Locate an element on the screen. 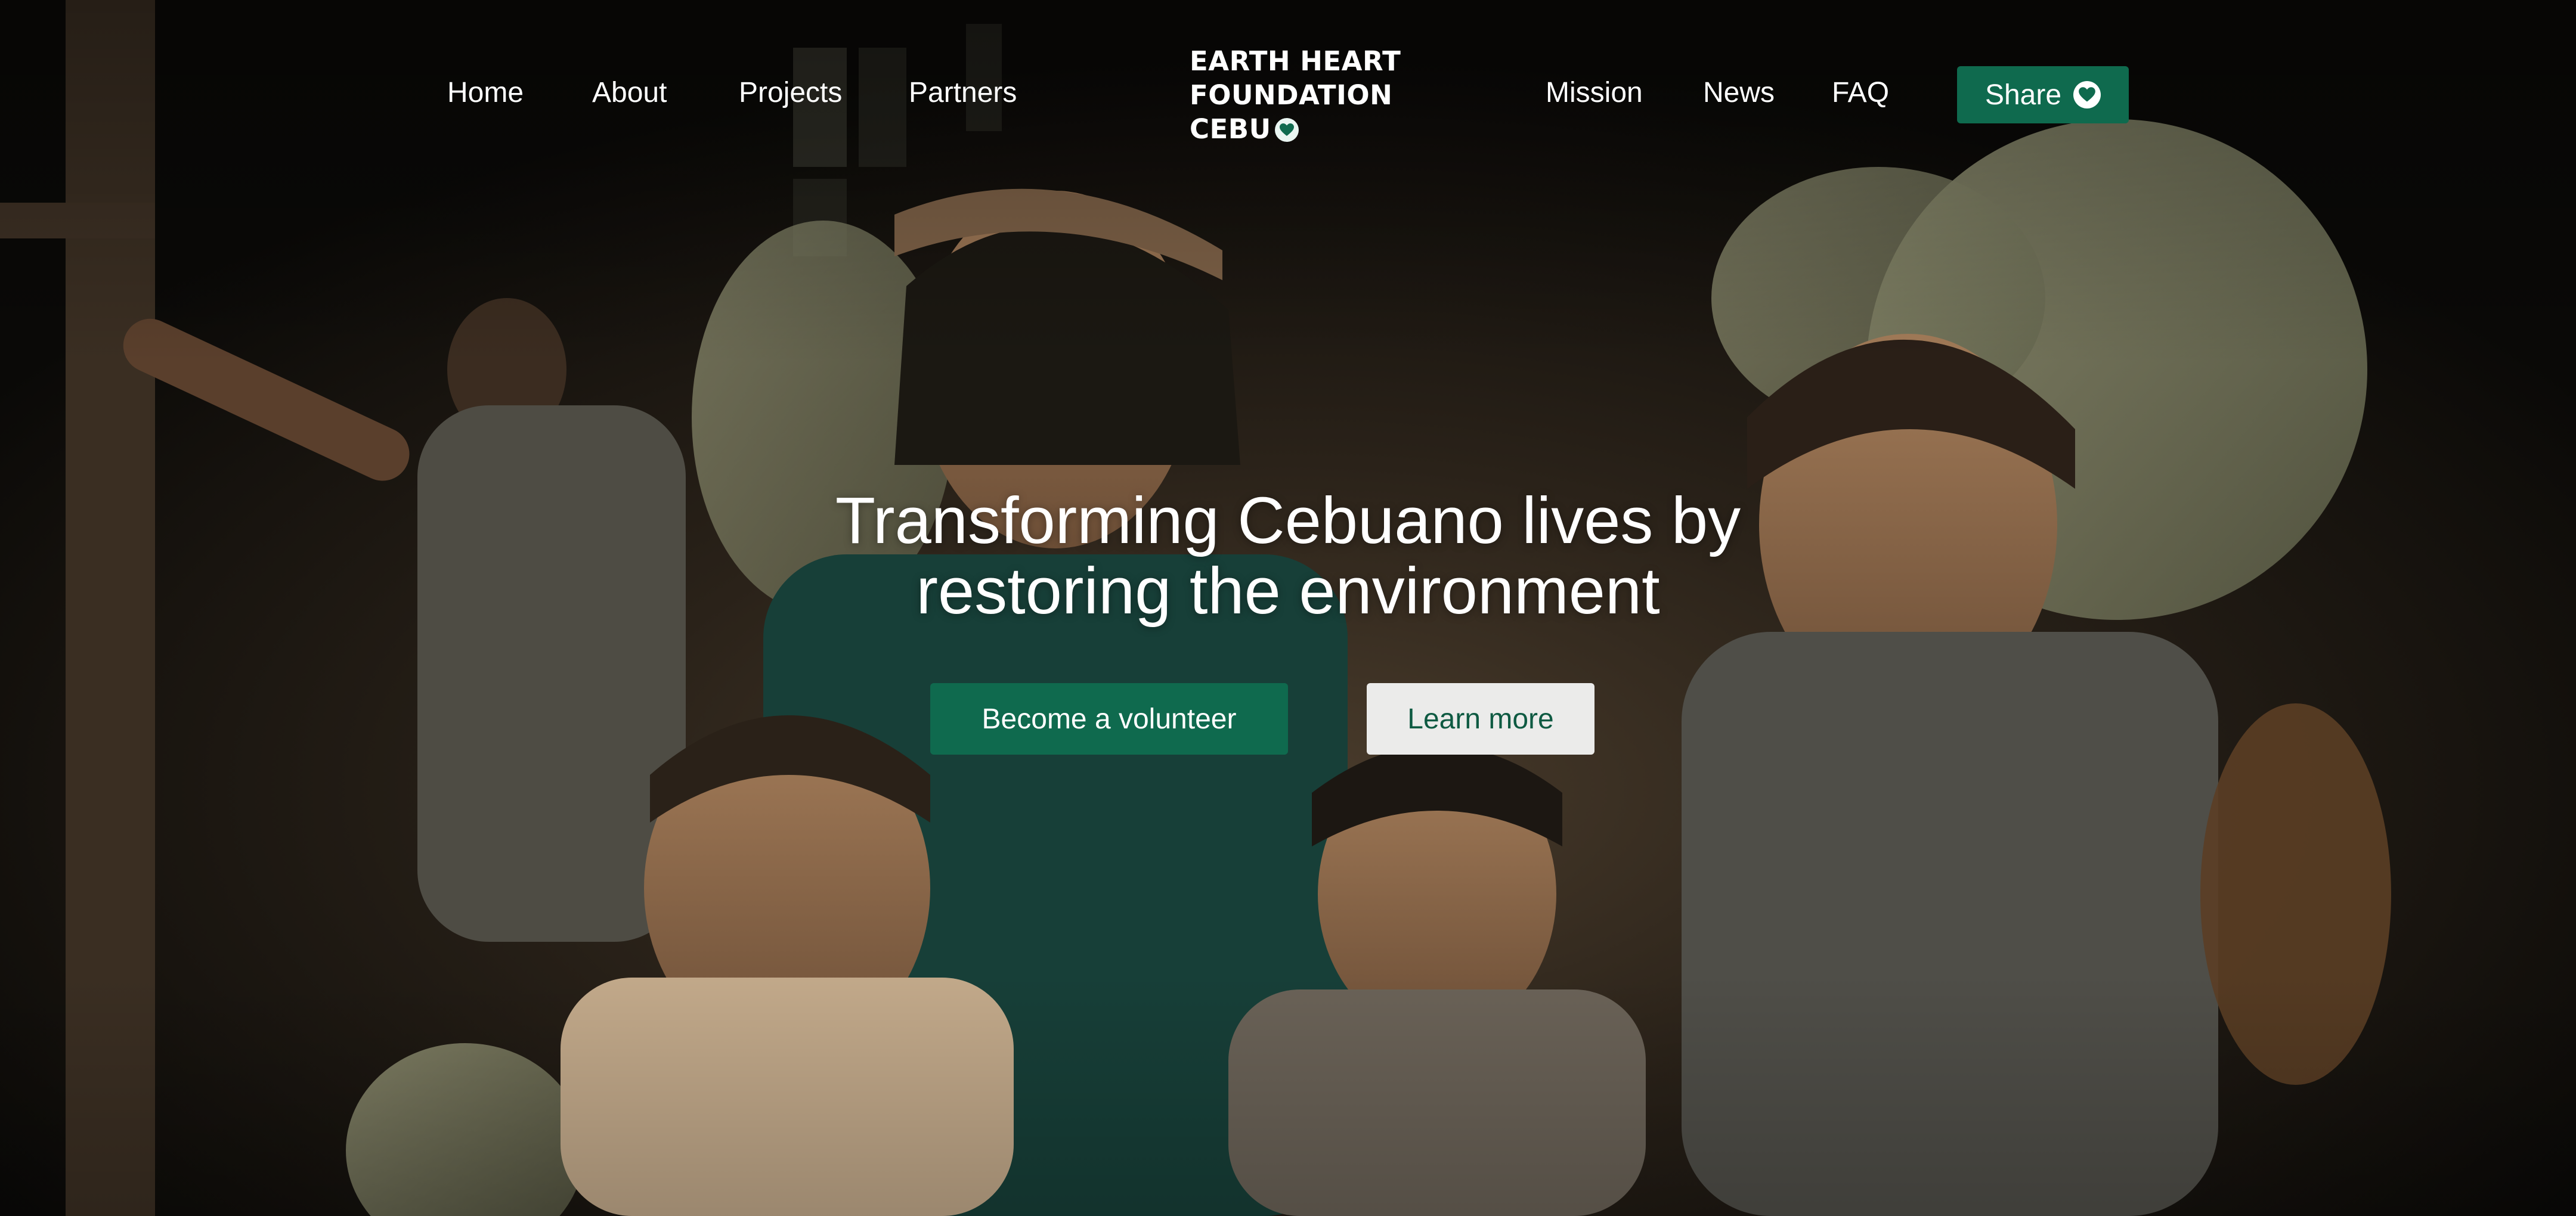 This screenshot has width=2576, height=1216. brand-line-2: FOUNDATION is located at coordinates (1292, 95).